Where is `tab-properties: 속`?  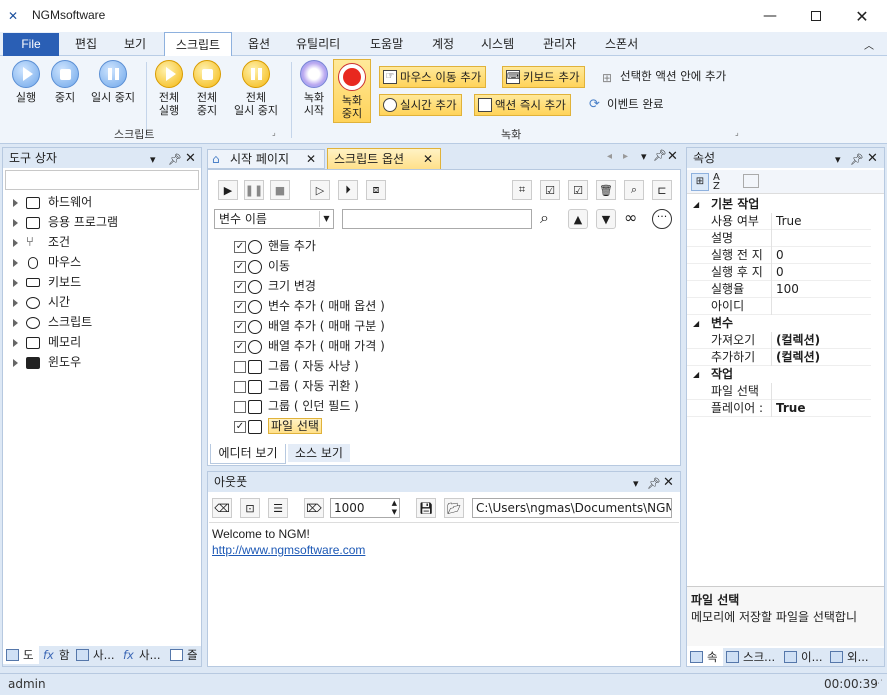 tab-properties: 속 is located at coordinates (705, 657).